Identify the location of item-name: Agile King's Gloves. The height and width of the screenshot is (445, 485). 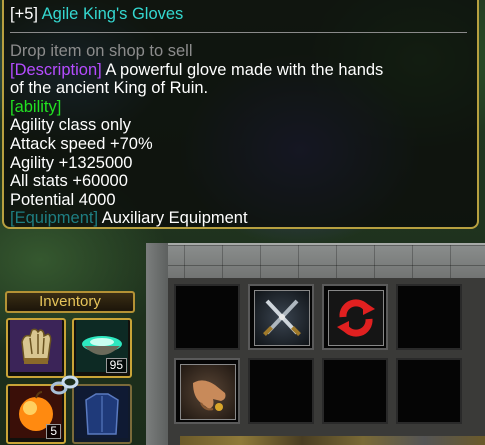
(112, 14).